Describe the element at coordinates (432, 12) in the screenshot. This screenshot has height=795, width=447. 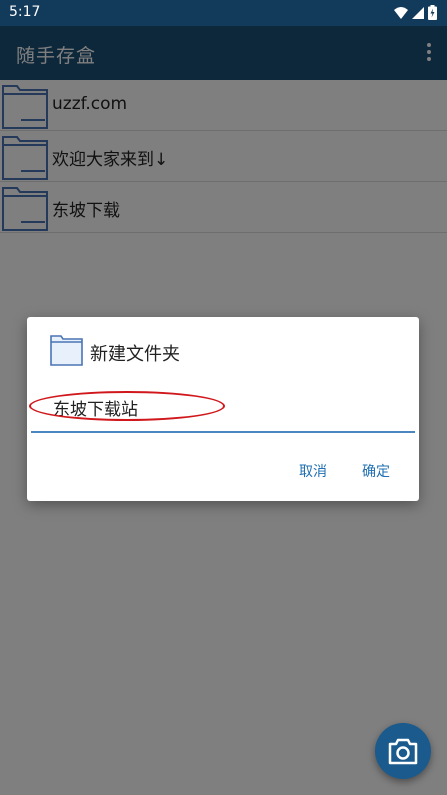
I see `battery-icon` at that location.